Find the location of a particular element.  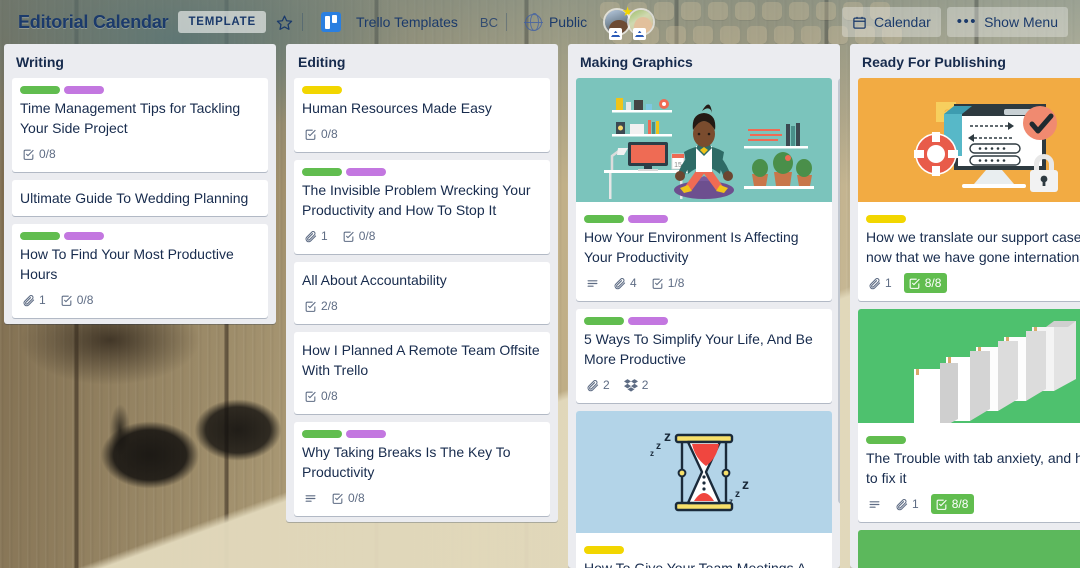

attachment-count: 4 is located at coordinates (633, 283).